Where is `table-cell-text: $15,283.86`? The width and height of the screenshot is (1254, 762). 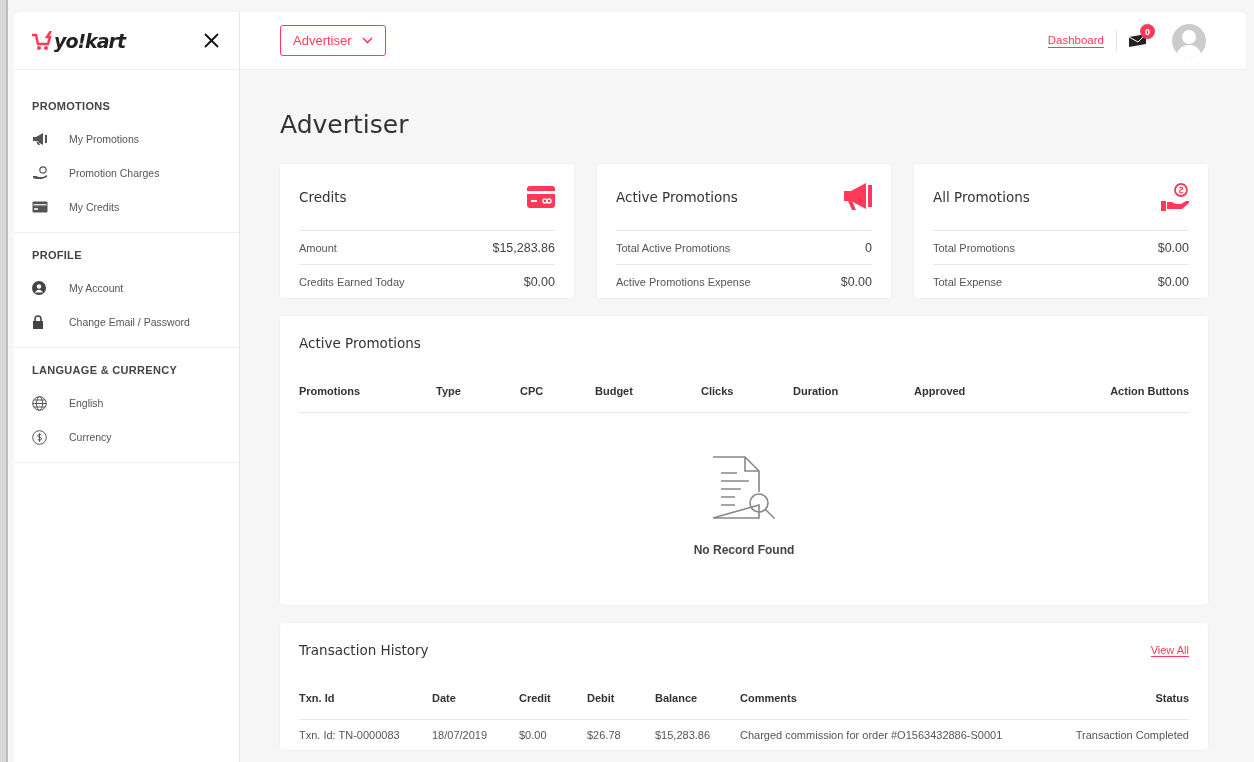 table-cell-text: $15,283.86 is located at coordinates (683, 735).